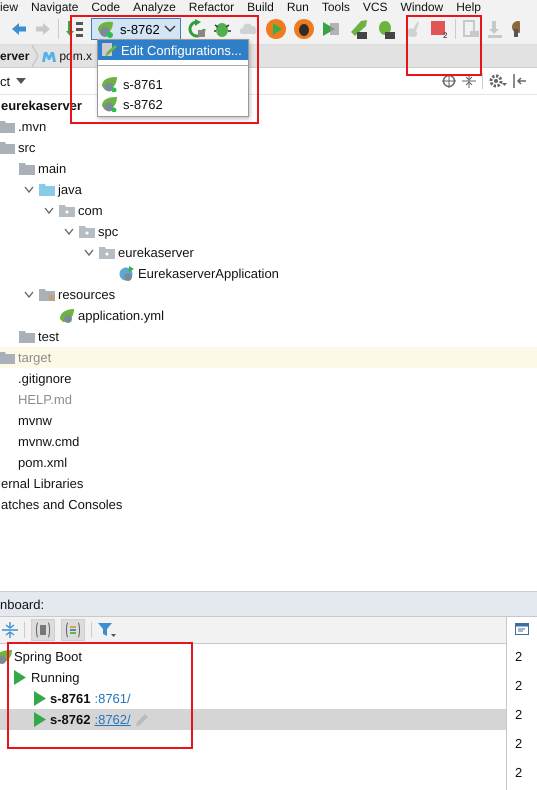 This screenshot has width=537, height=790. Describe the element at coordinates (70, 719) in the screenshot. I see `app-name: s-8762` at that location.